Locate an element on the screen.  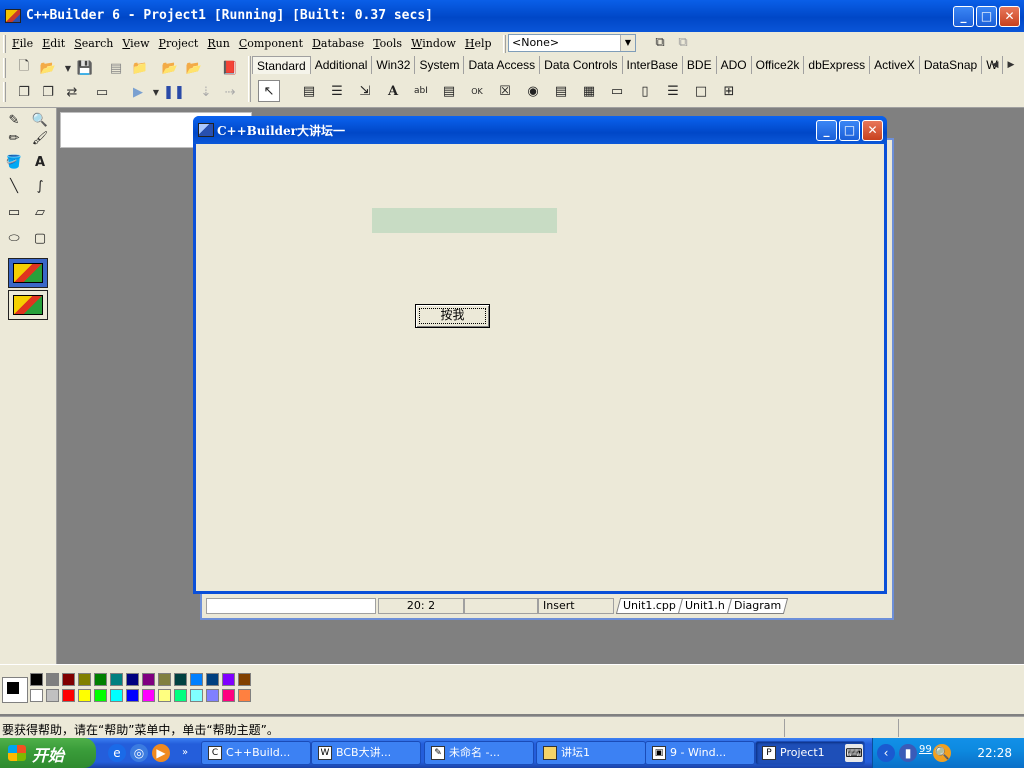
chevron-down-icon: ▼ is located at coordinates (627, 43).